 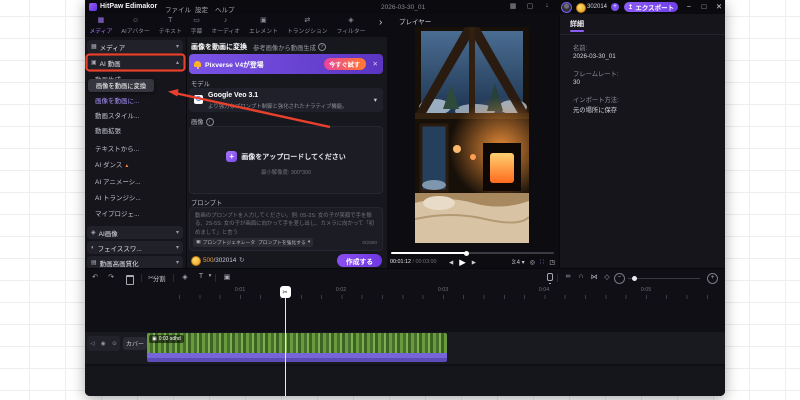 I want to click on clip-video-thumbnails, so click(x=297, y=343).